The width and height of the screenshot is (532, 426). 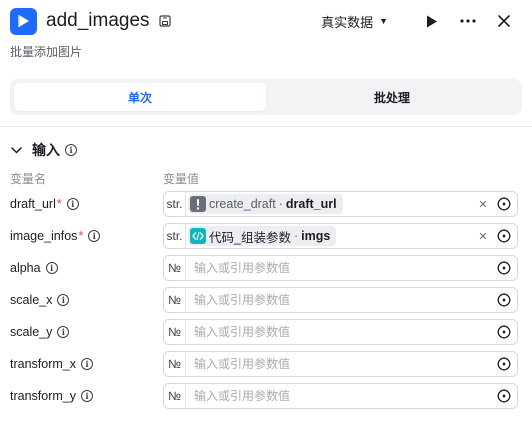 What do you see at coordinates (198, 236) in the screenshot?
I see `code-icon` at bounding box center [198, 236].